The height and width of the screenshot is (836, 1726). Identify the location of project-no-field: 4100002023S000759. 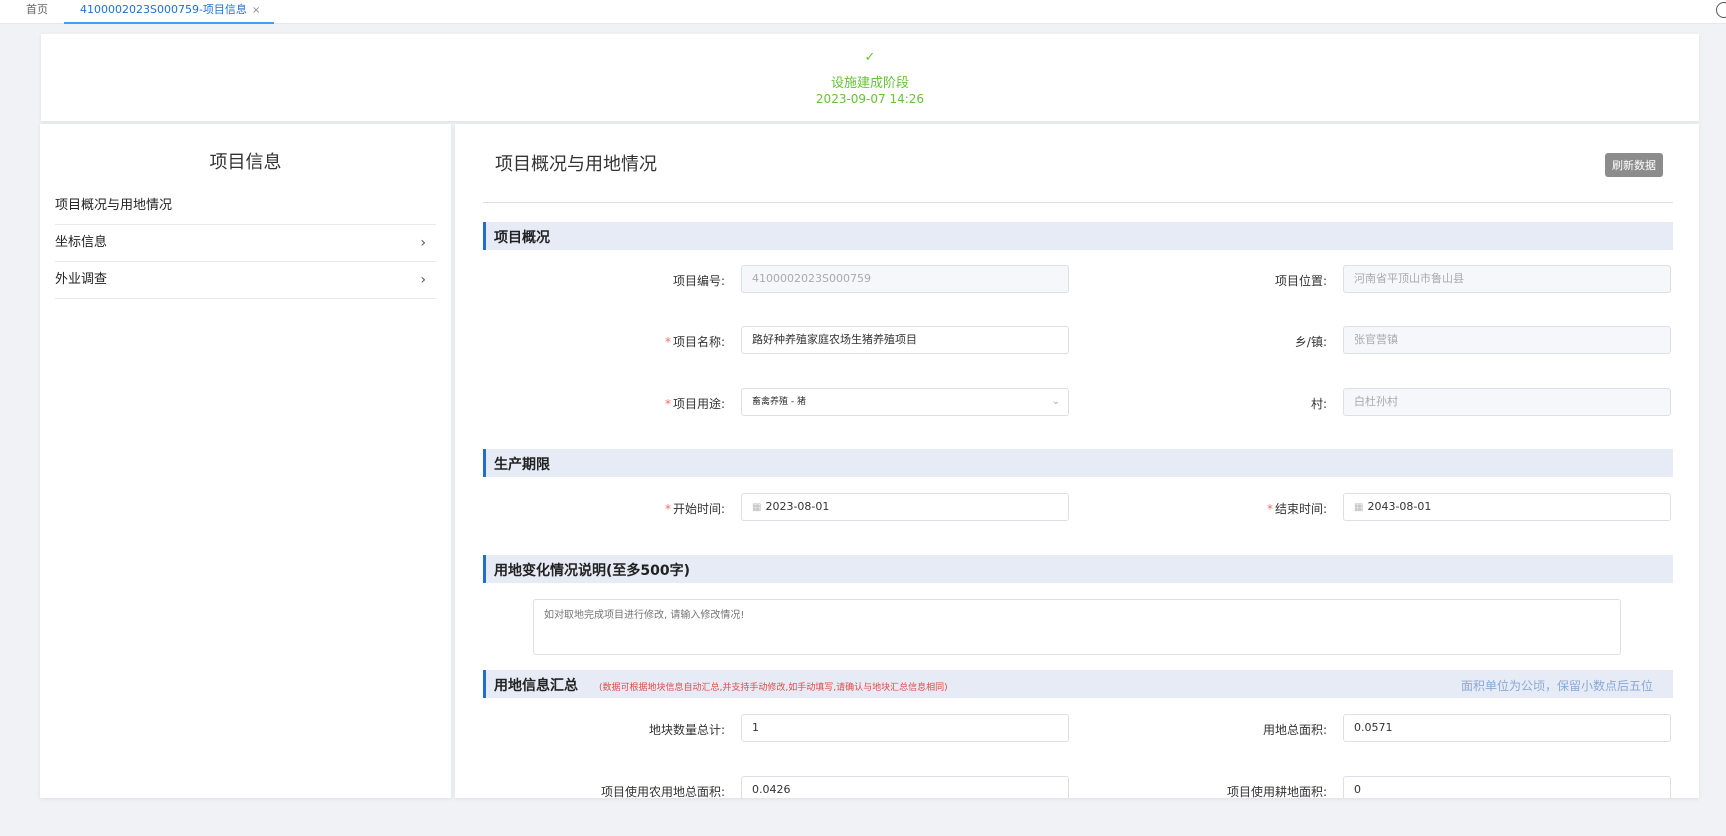
(905, 279).